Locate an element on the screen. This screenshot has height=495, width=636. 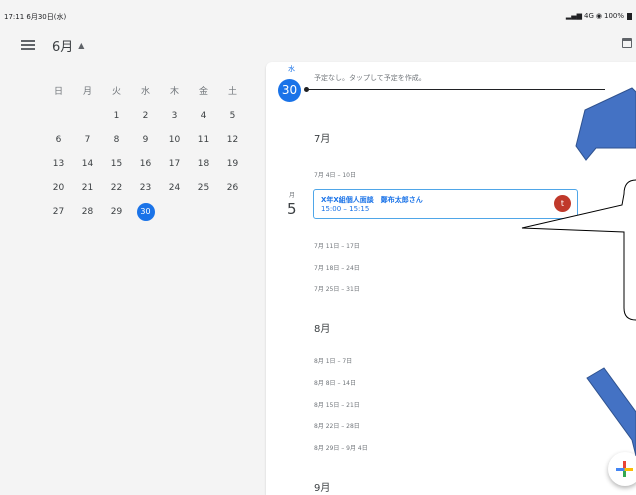
calendar-day: 11 is located at coordinates (203, 140).